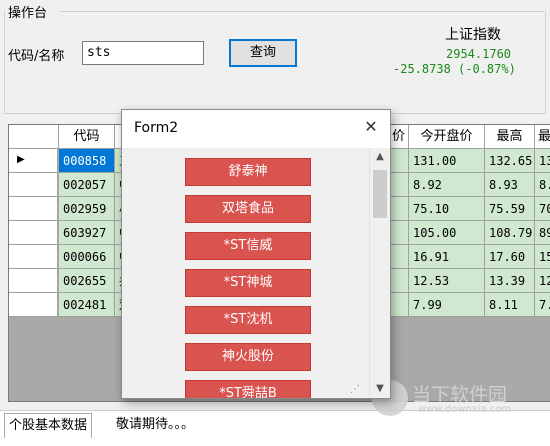 This screenshot has width=550, height=446. Describe the element at coordinates (87, 305) in the screenshot. I see `cell-code: 002481` at that location.